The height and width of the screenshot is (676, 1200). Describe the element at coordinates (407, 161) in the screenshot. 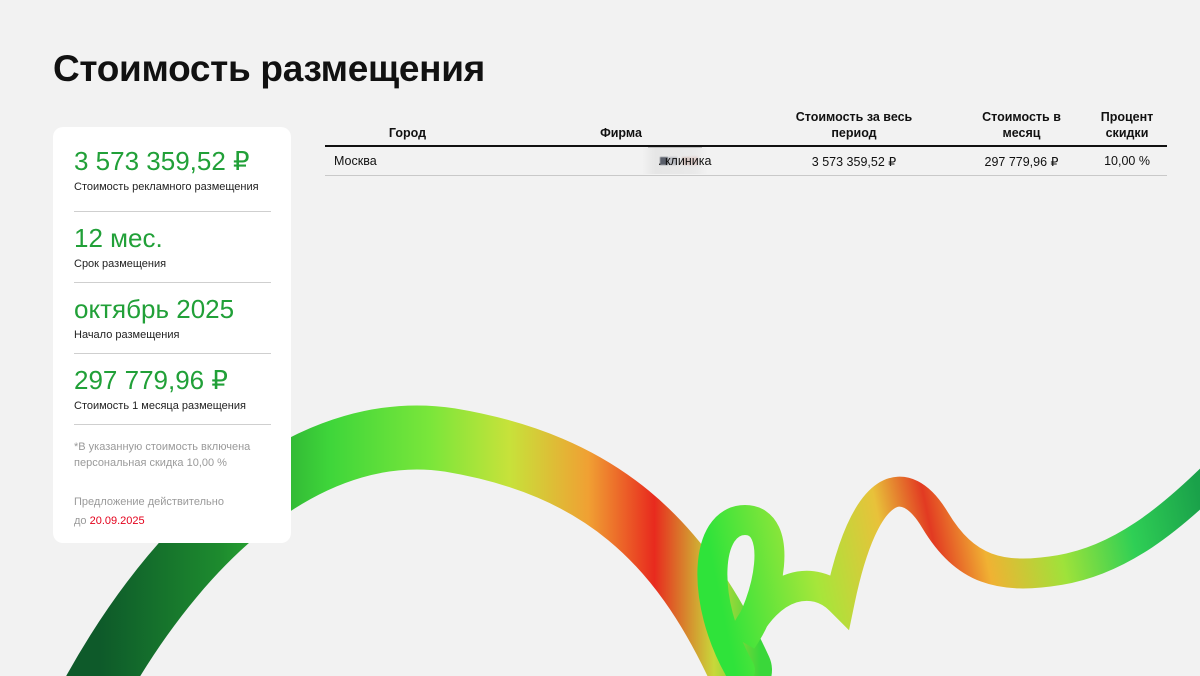

I see `cell-city: Москва` at that location.